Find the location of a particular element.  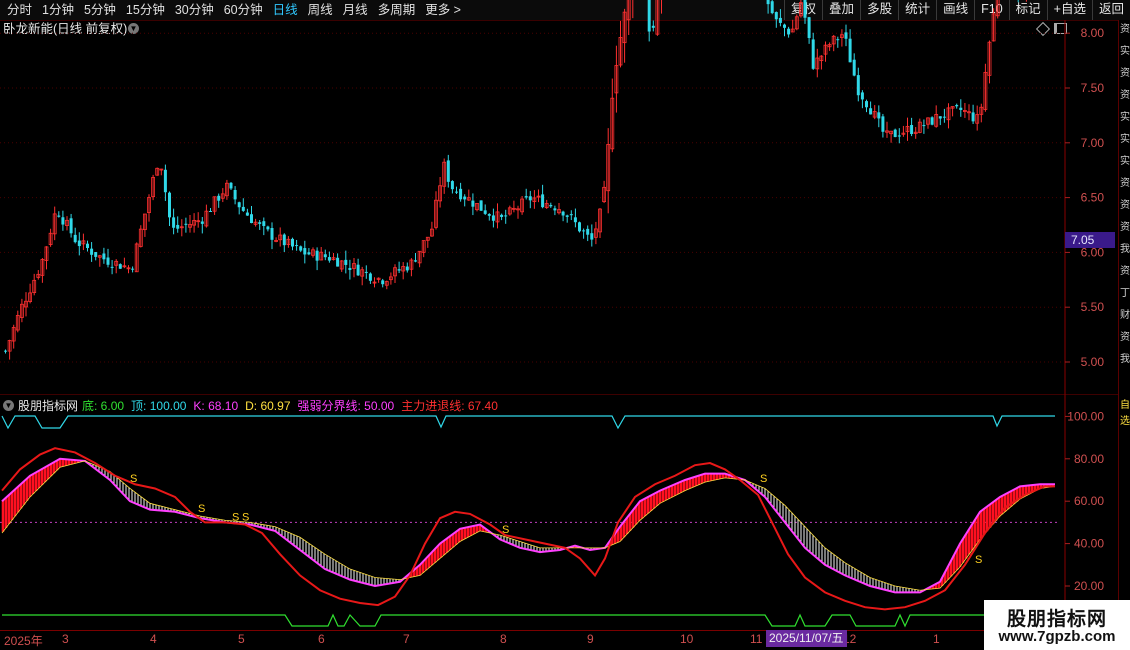

indicator-param: 顶: 100.00 is located at coordinates (159, 405).